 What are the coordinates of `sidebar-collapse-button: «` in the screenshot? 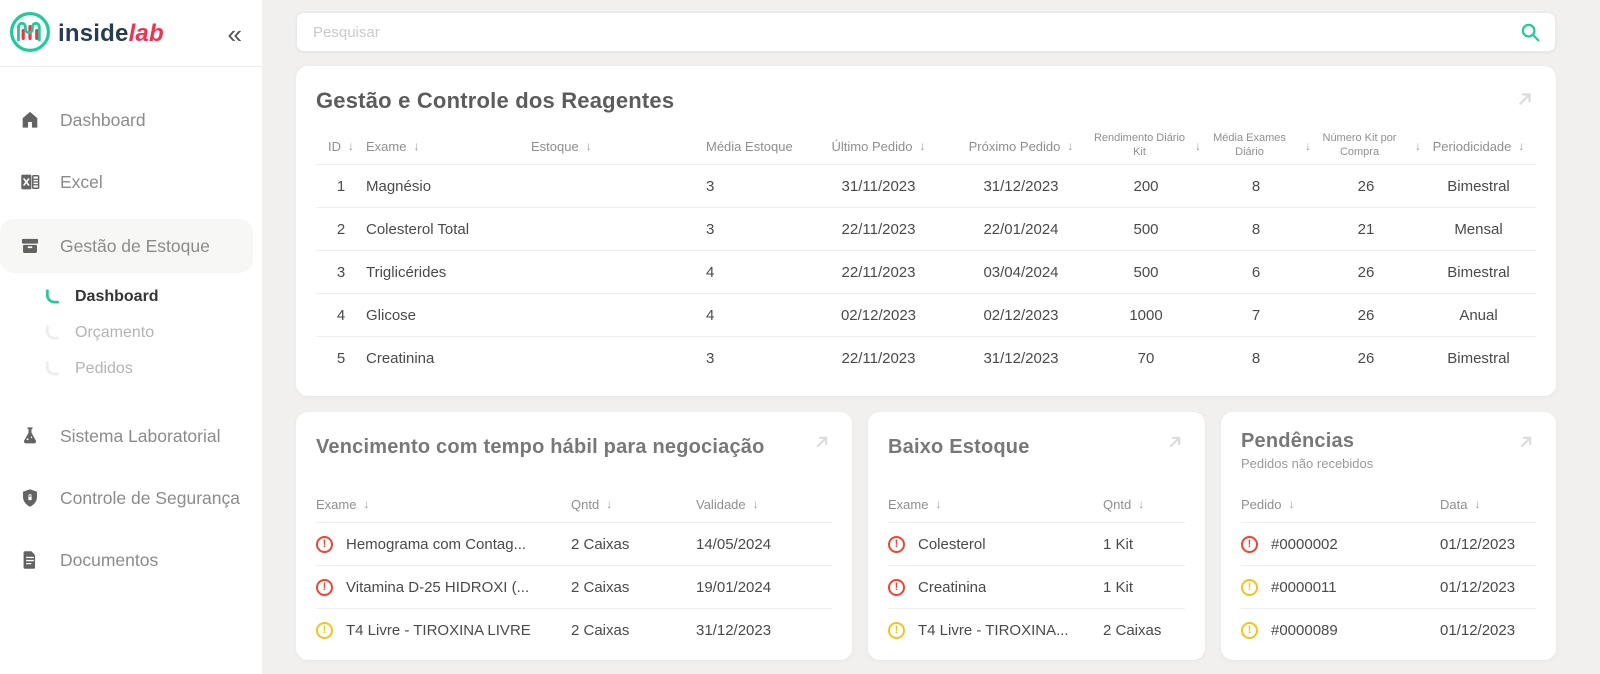 It's located at (235, 34).